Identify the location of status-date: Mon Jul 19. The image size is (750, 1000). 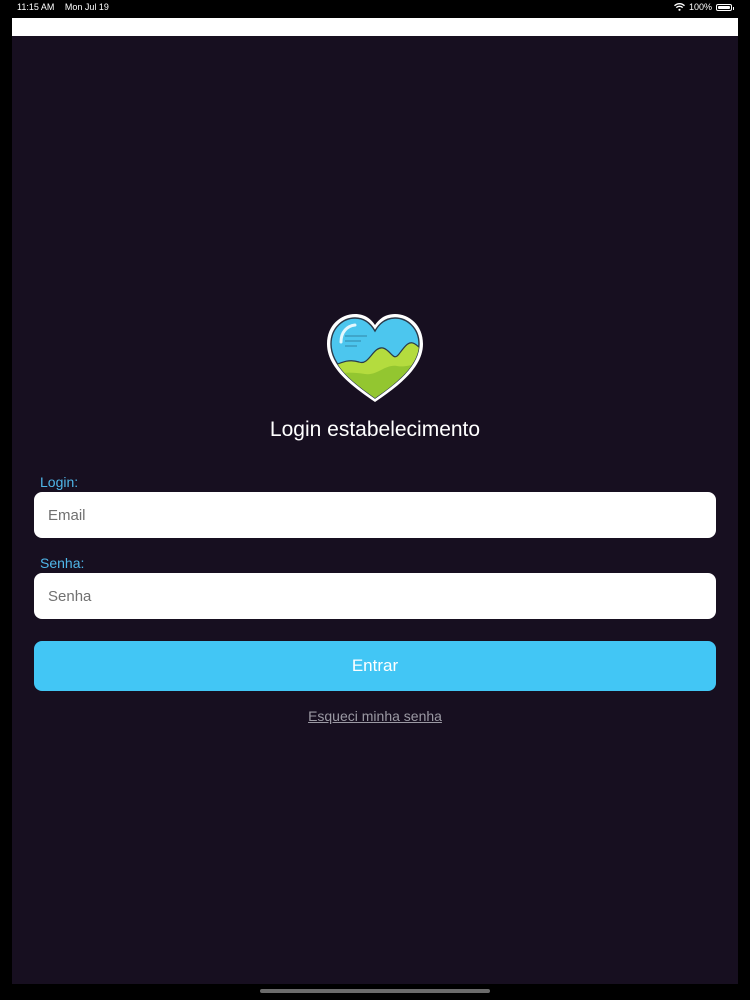
(86, 7).